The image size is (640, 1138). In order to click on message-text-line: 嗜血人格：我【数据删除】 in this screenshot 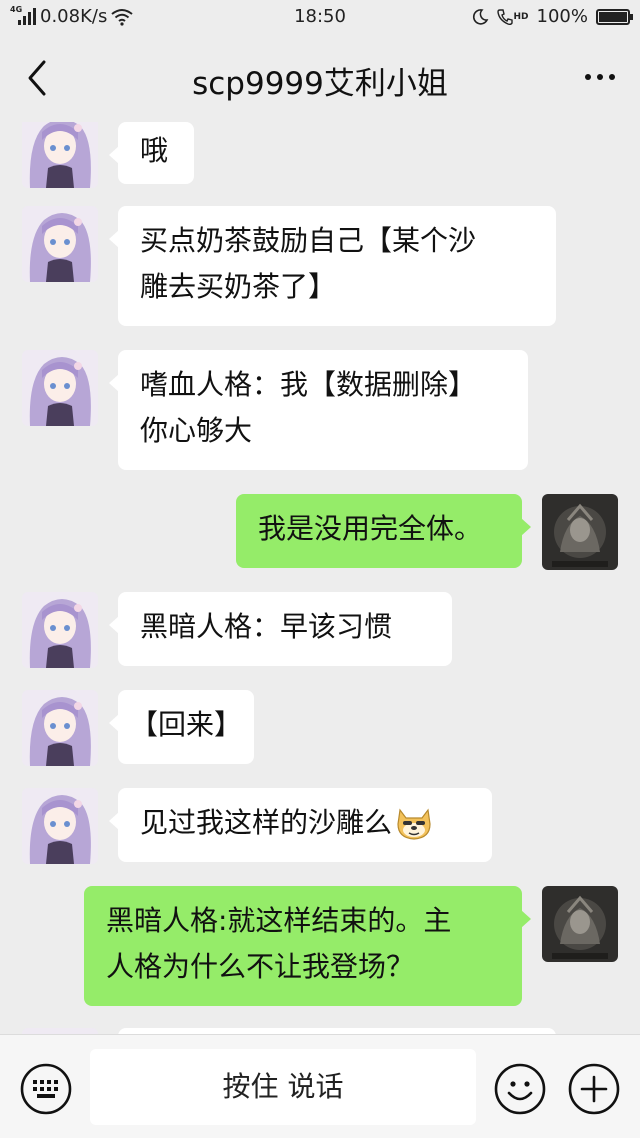, I will do `click(308, 384)`.